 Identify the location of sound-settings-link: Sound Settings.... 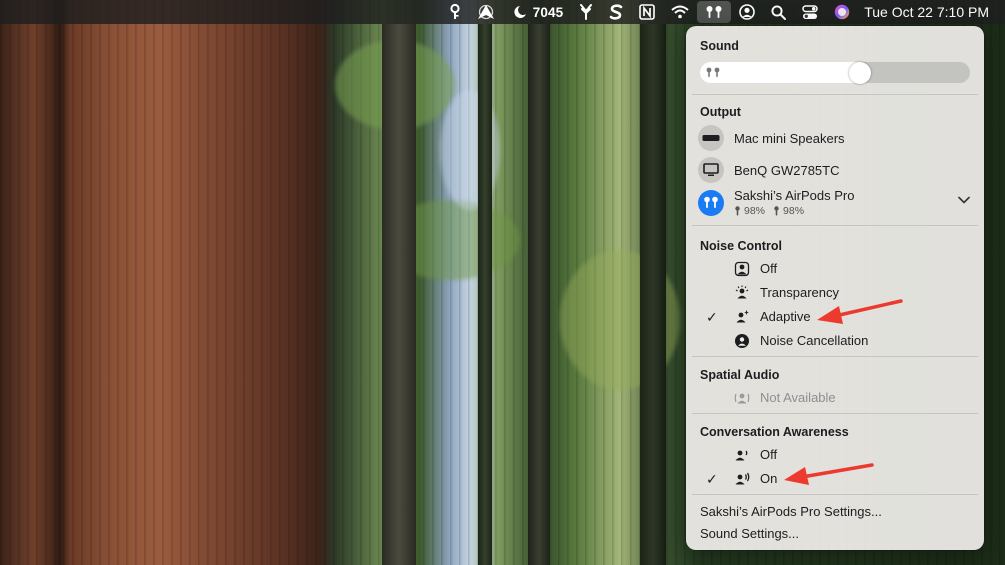
(749, 533).